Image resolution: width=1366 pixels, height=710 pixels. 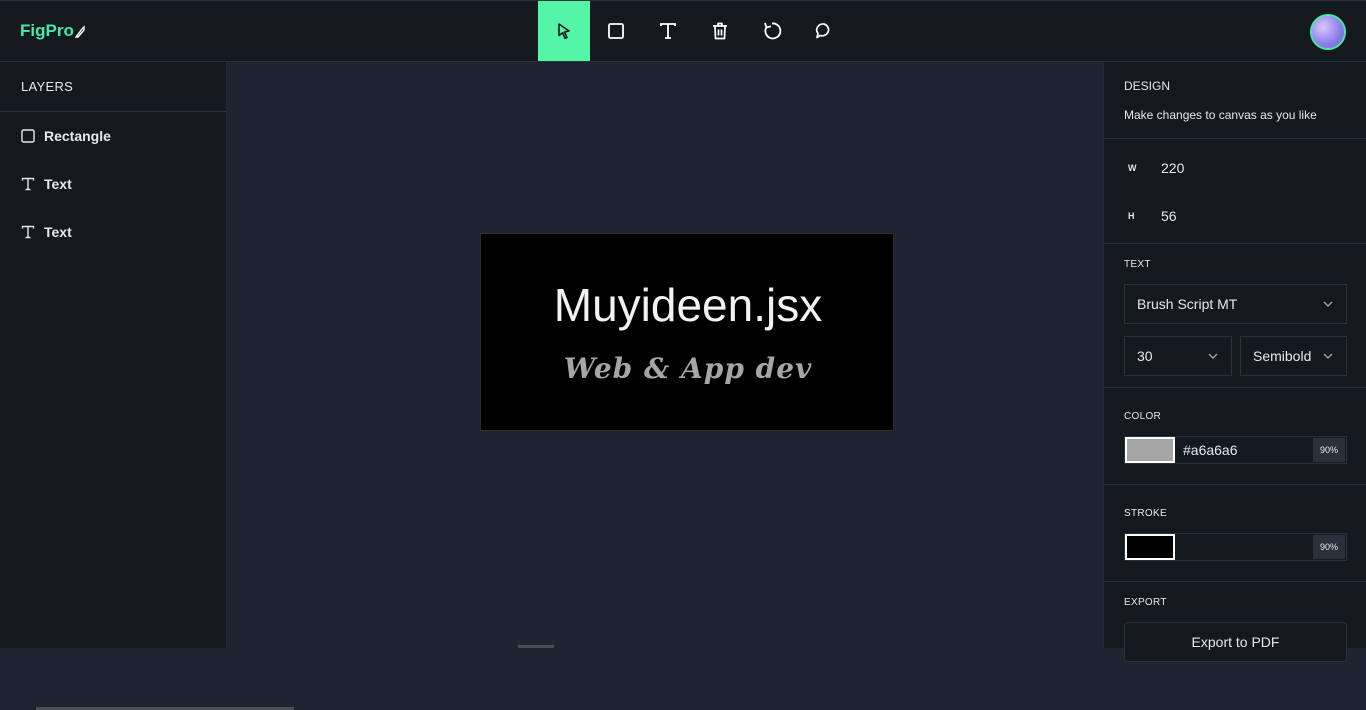 I want to click on layer-item-rectangle: Rectangle, so click(x=113, y=136).